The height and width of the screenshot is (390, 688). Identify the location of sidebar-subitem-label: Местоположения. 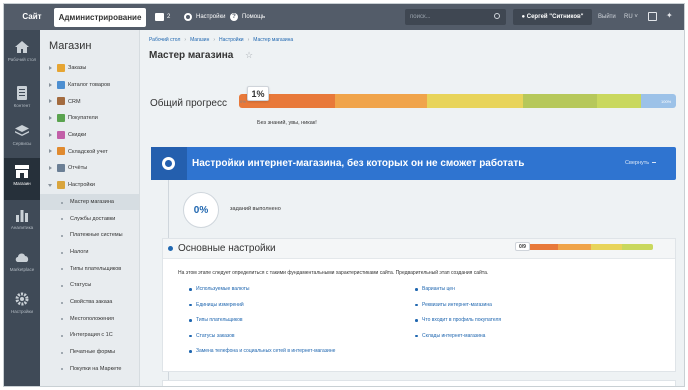
(92, 318).